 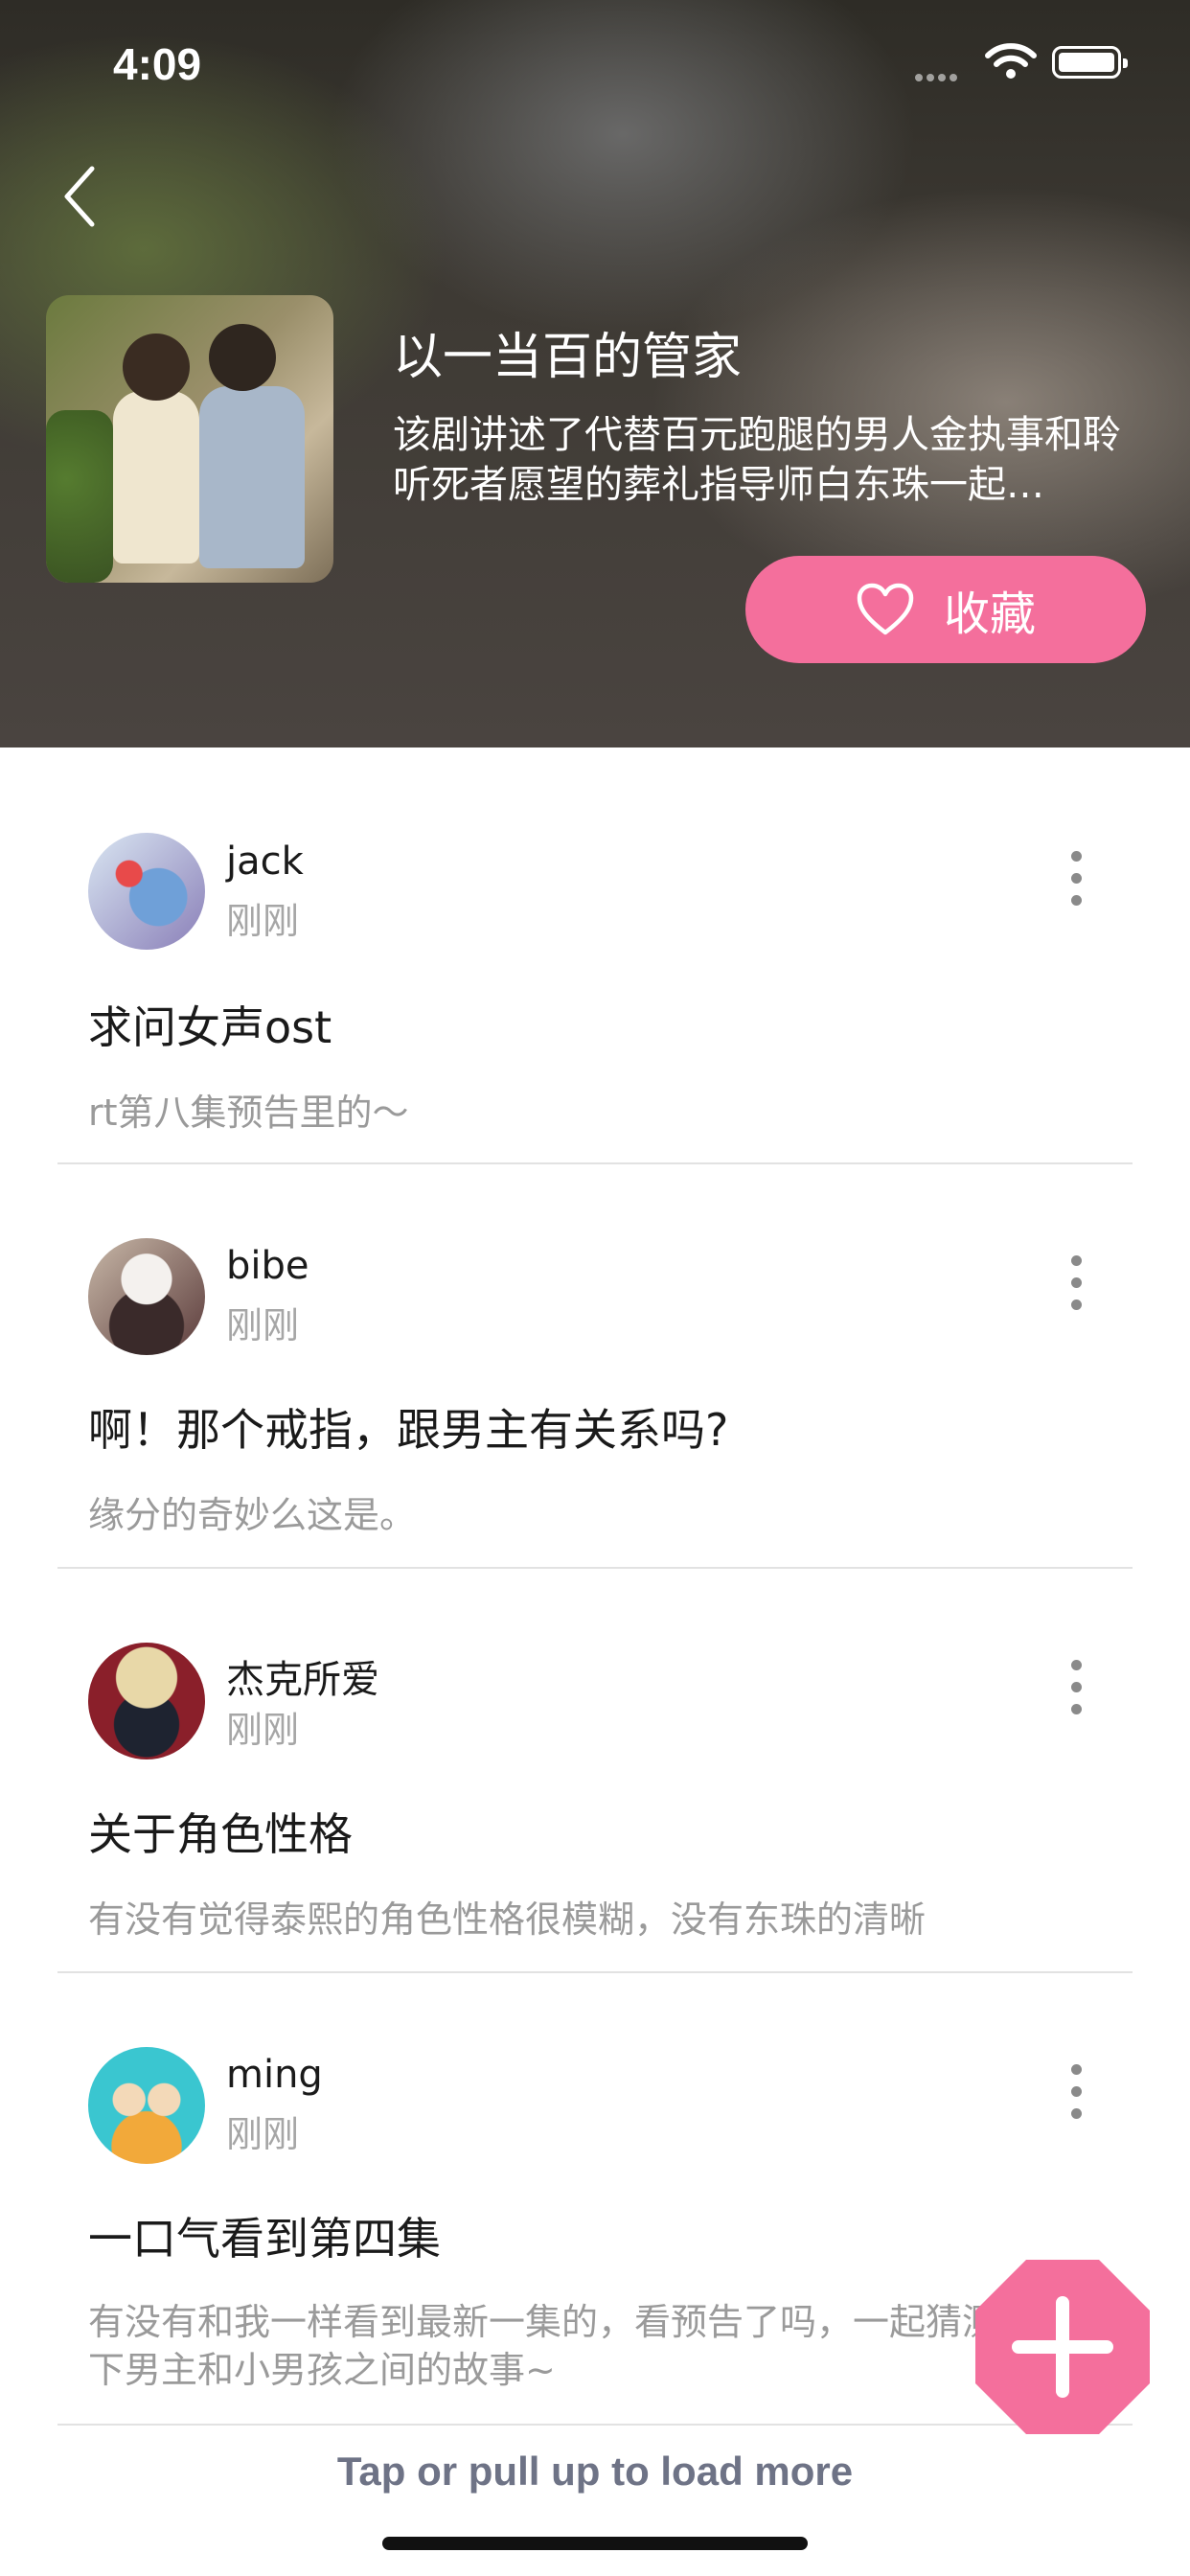 What do you see at coordinates (210, 1027) in the screenshot?
I see `post-title: 求问女声ost` at bounding box center [210, 1027].